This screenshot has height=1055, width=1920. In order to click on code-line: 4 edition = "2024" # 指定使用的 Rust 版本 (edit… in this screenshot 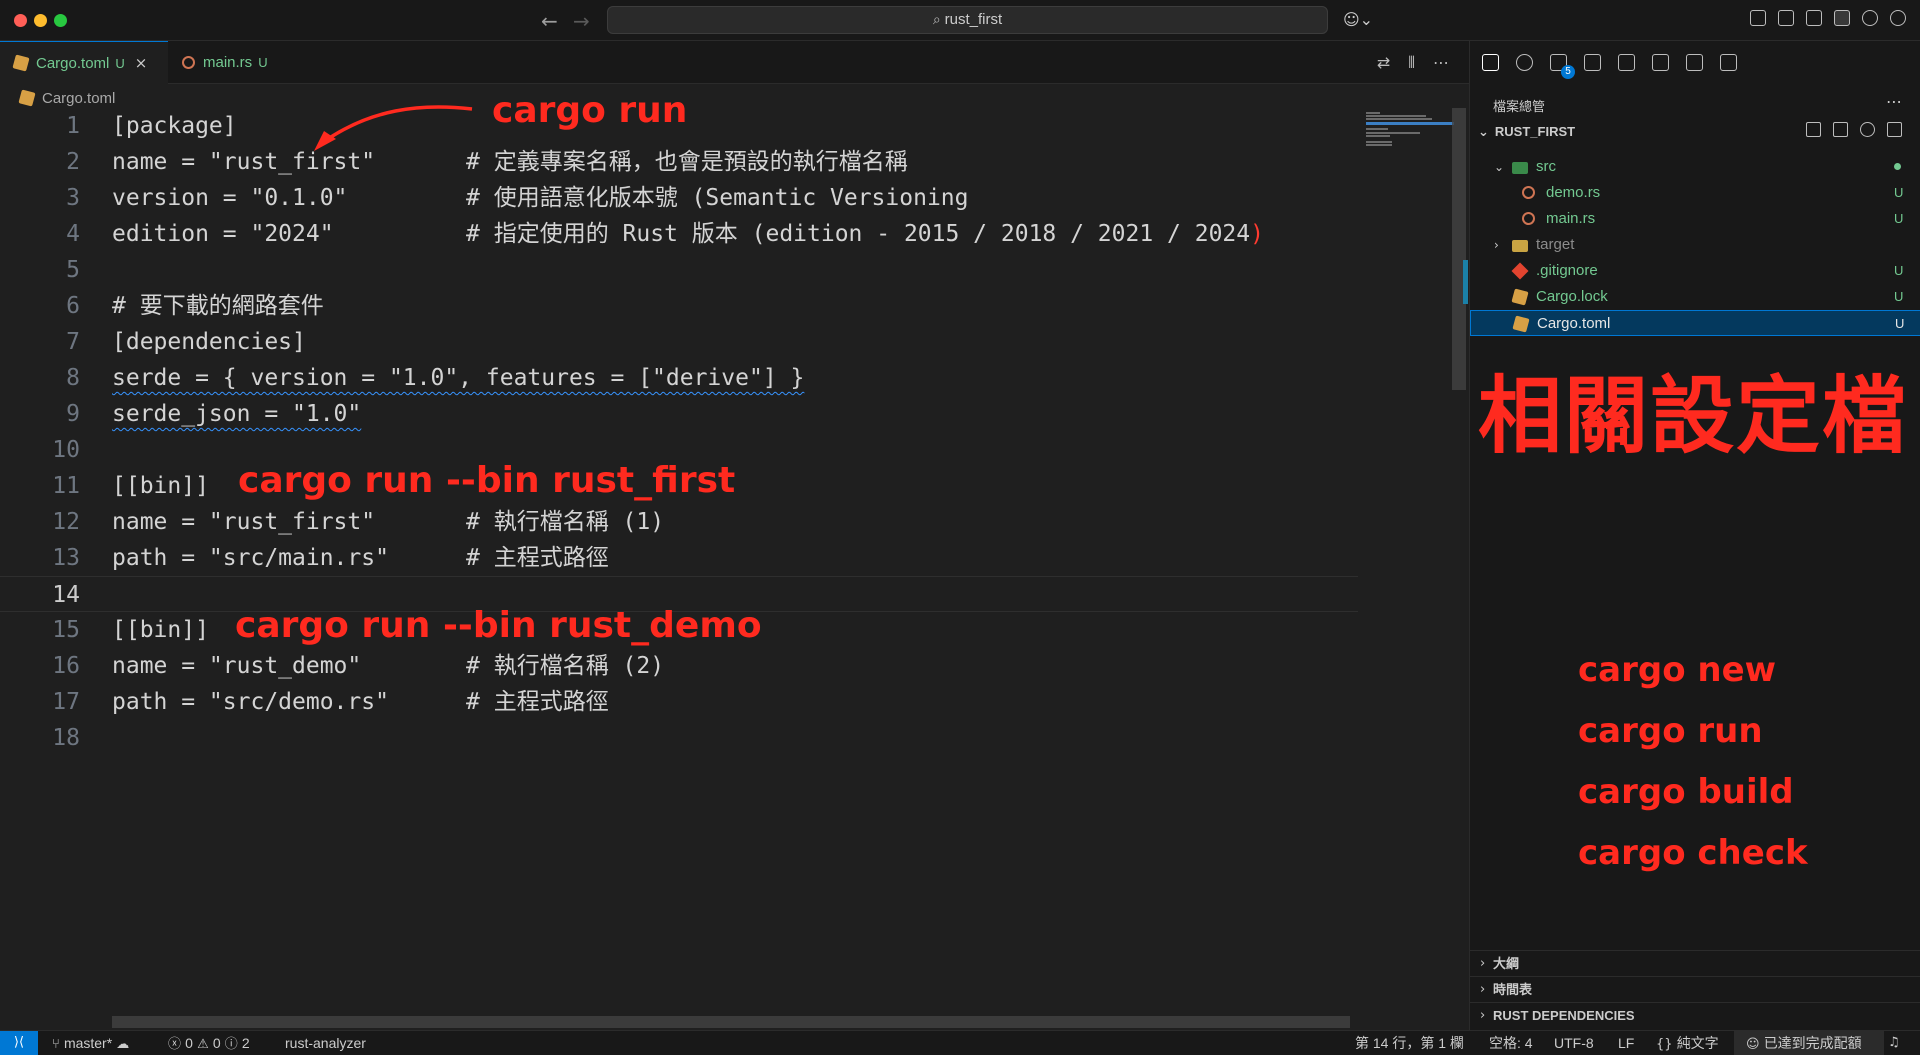, I will do `click(680, 234)`.